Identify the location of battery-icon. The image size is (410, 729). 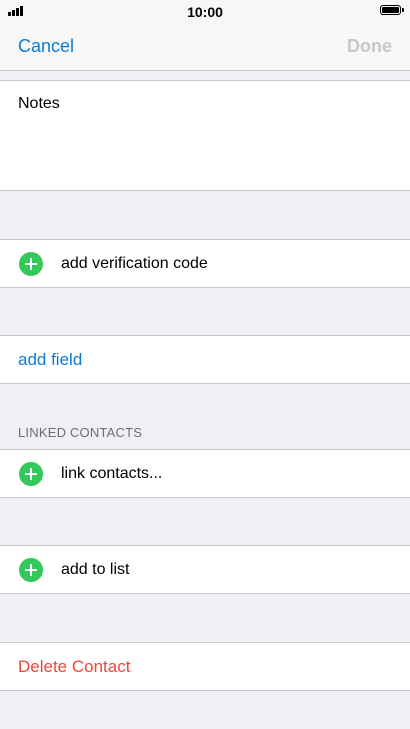
(390, 10).